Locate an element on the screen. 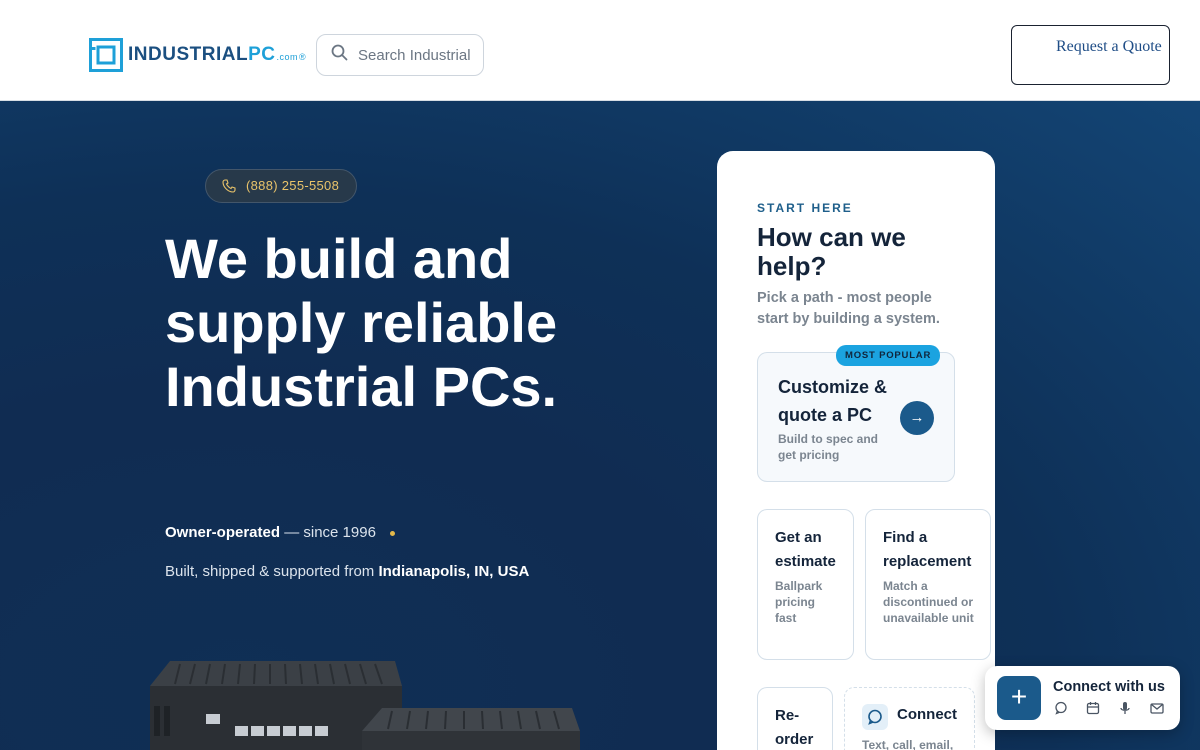 This screenshot has width=1200, height=750. logo-registered-mark: ® is located at coordinates (302, 57).